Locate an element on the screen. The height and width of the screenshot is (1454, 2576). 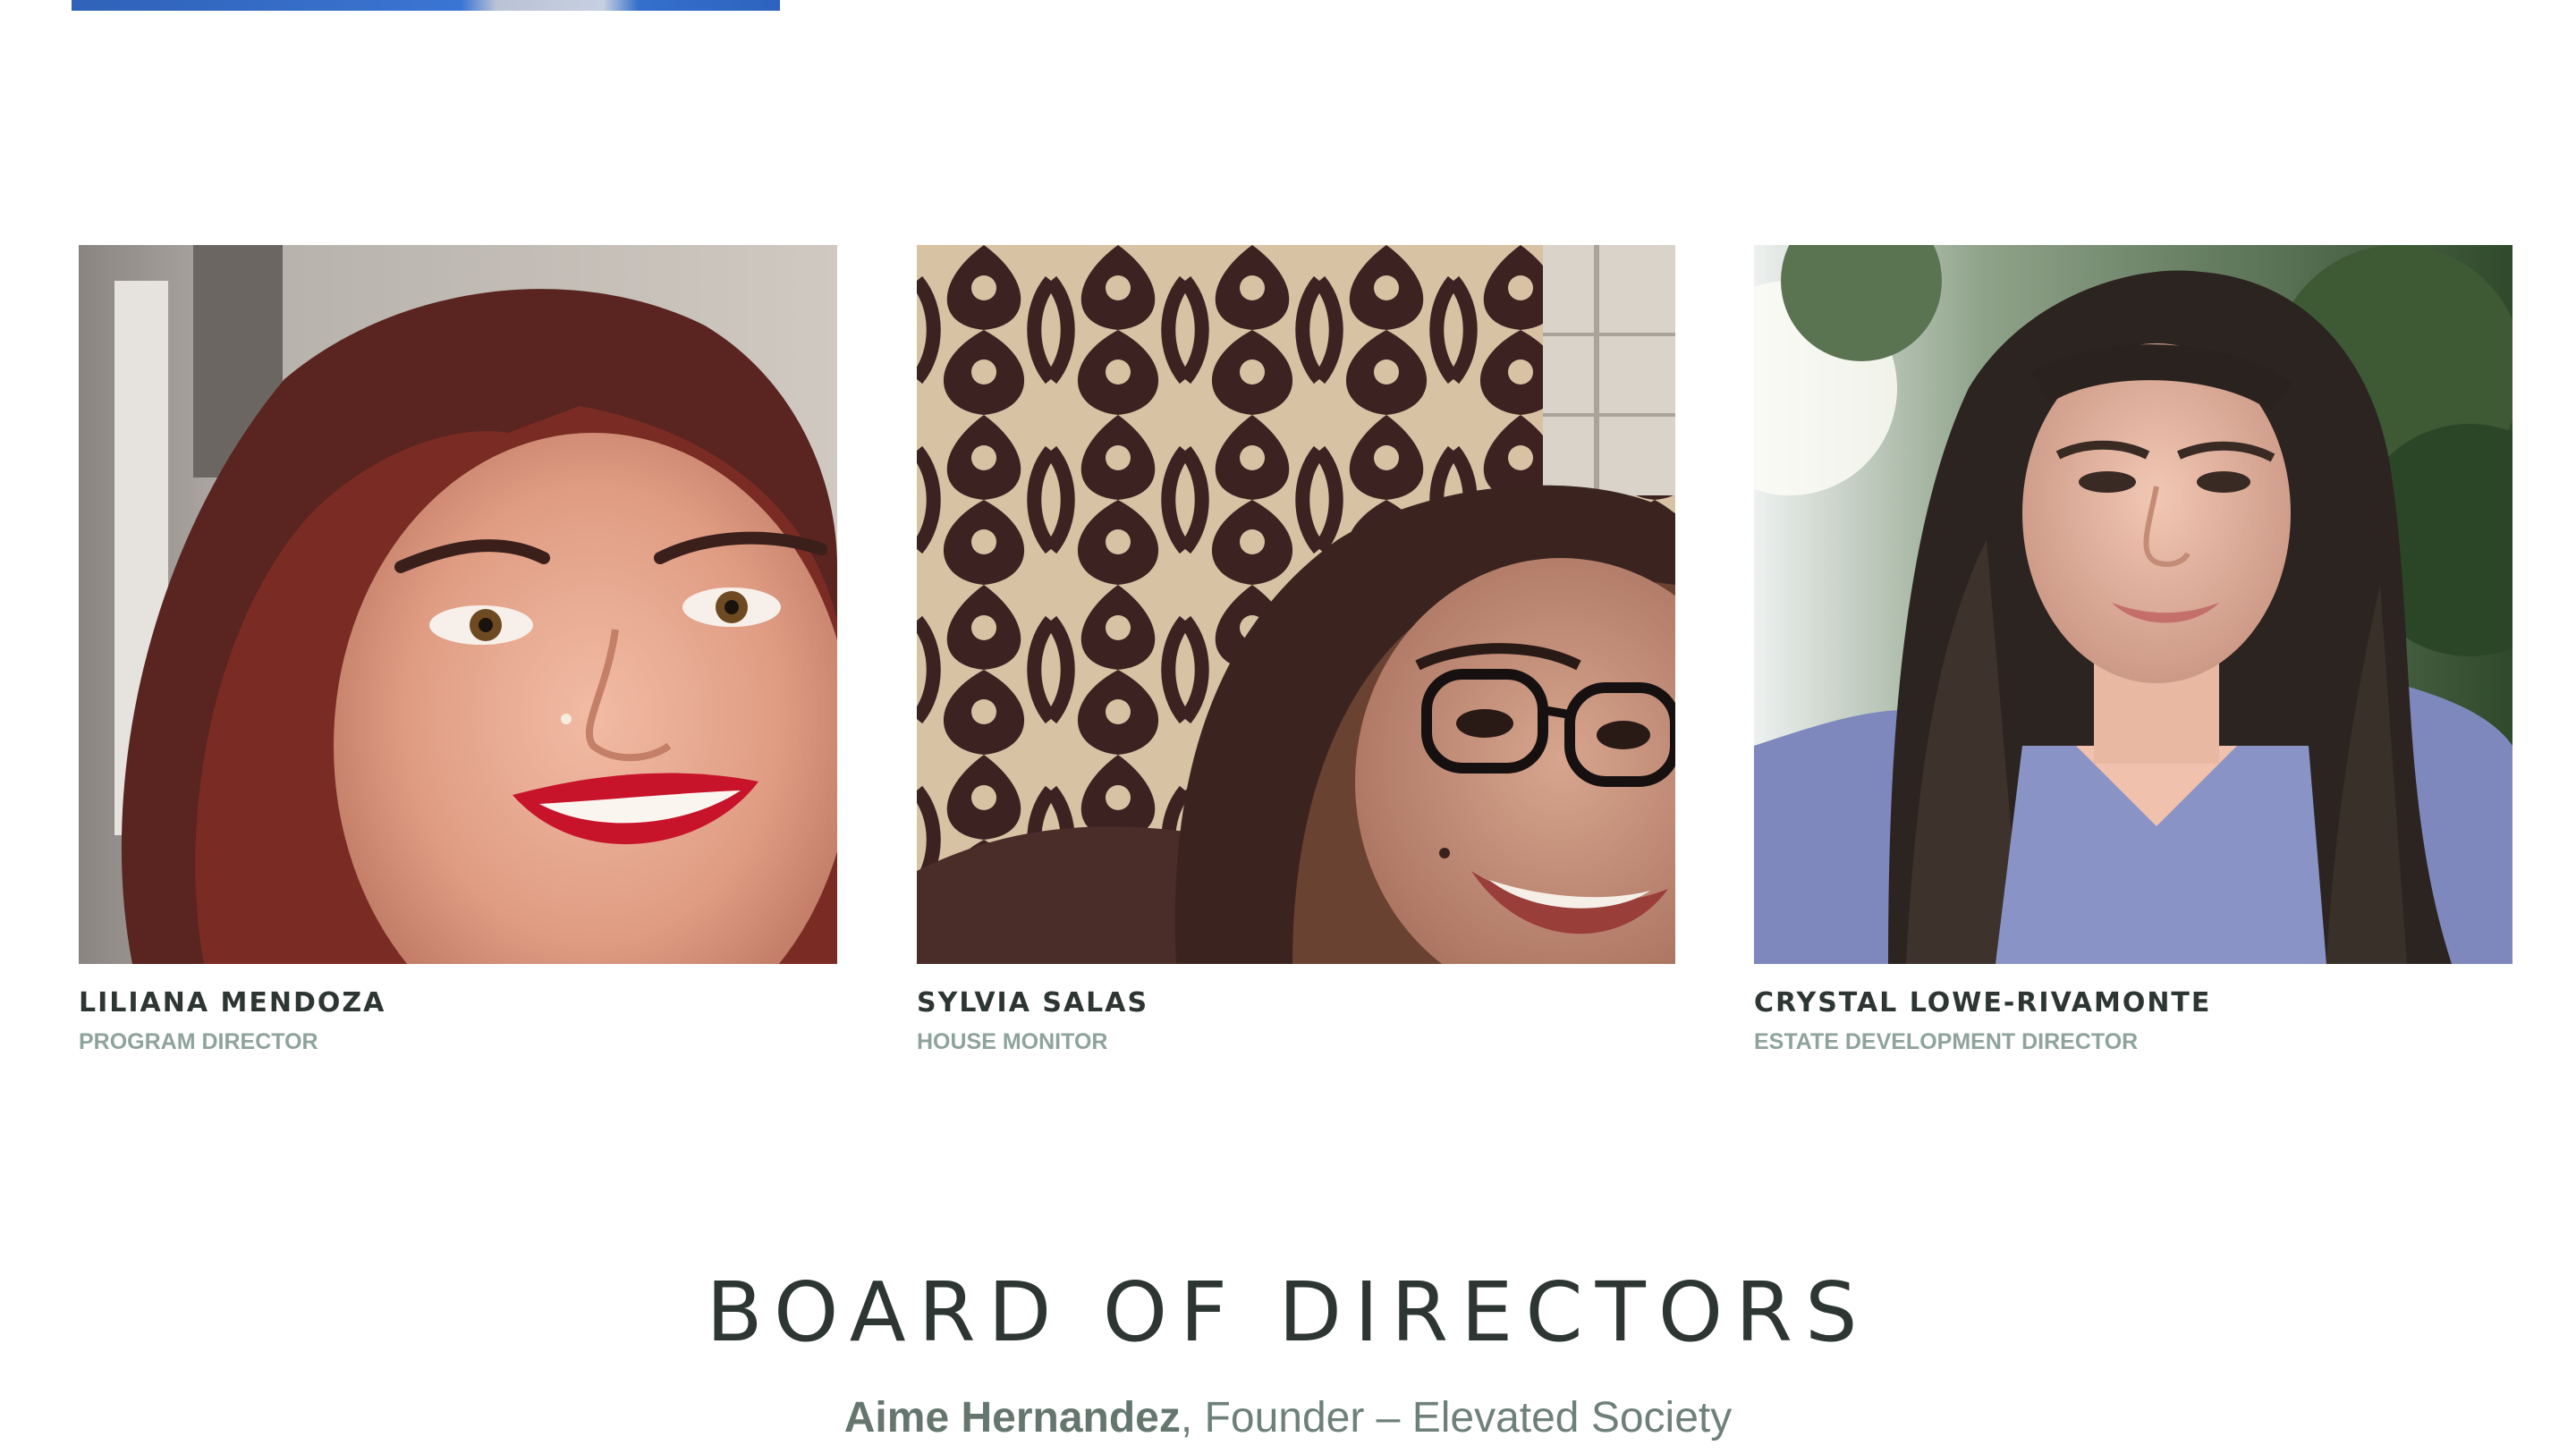
staff-name: SYLVIA SALAS is located at coordinates (1033, 1003).